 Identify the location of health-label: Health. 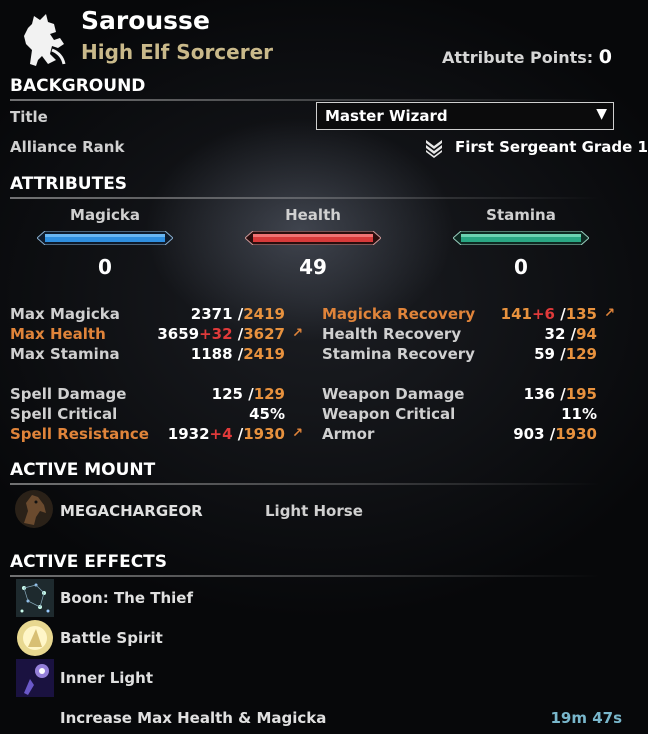
(313, 215).